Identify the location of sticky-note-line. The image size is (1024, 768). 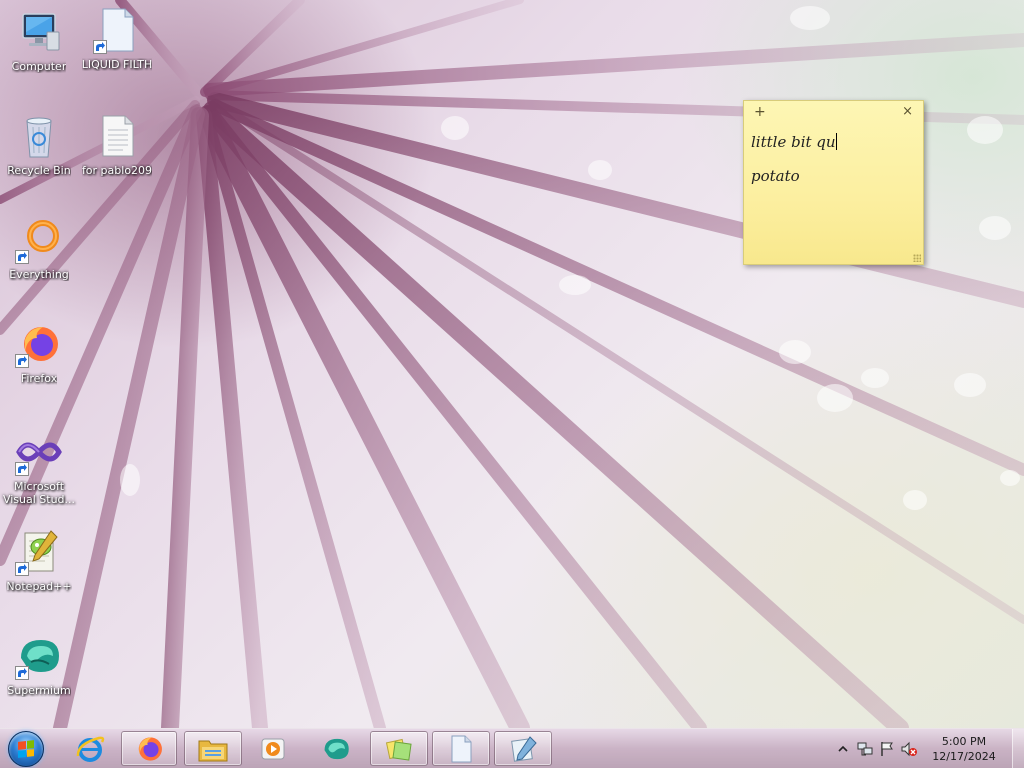
(833, 159).